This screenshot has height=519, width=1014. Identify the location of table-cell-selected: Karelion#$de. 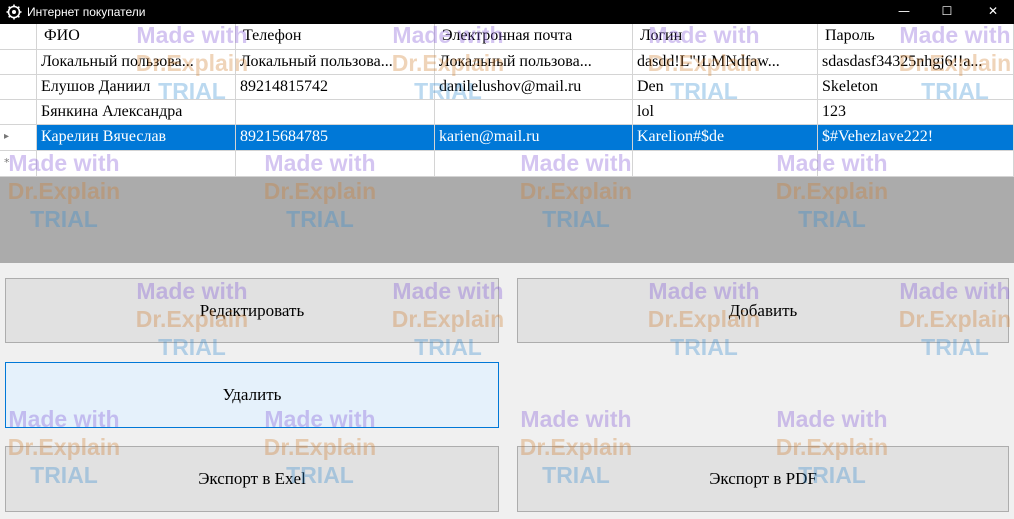
(725, 138).